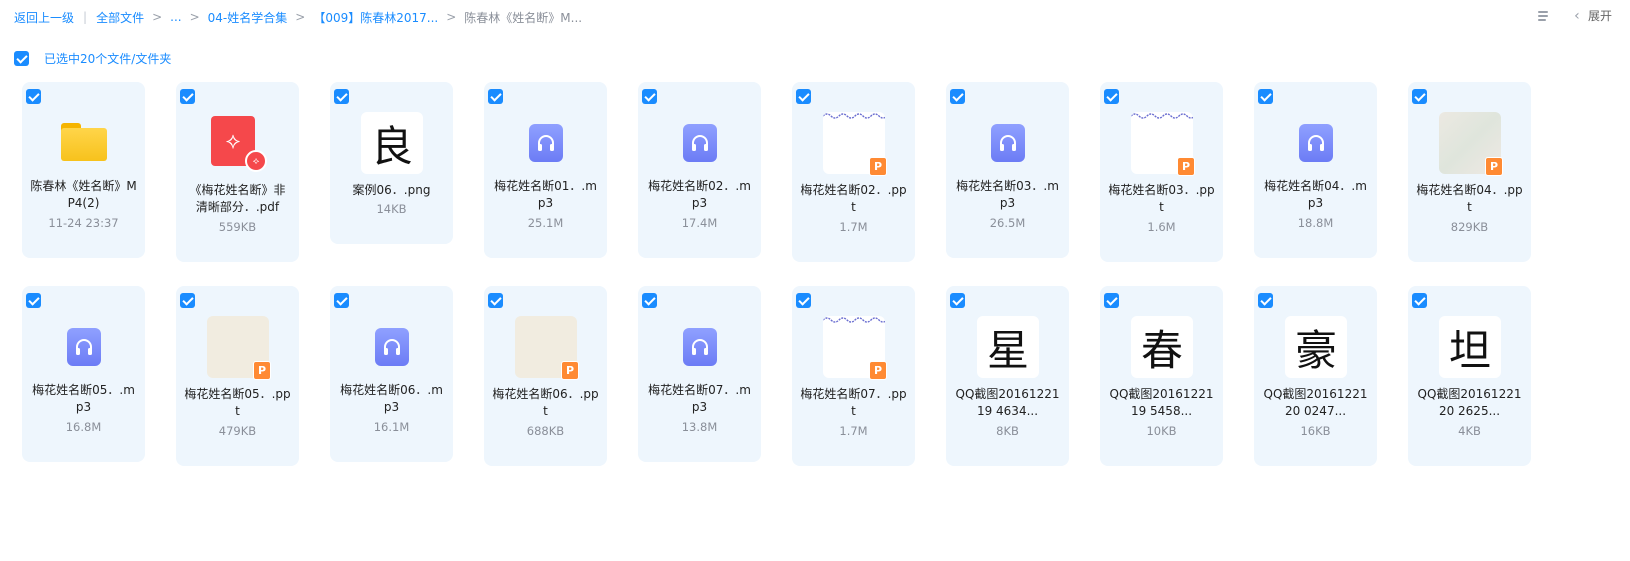  I want to click on image-thumbnail: 良, so click(392, 143).